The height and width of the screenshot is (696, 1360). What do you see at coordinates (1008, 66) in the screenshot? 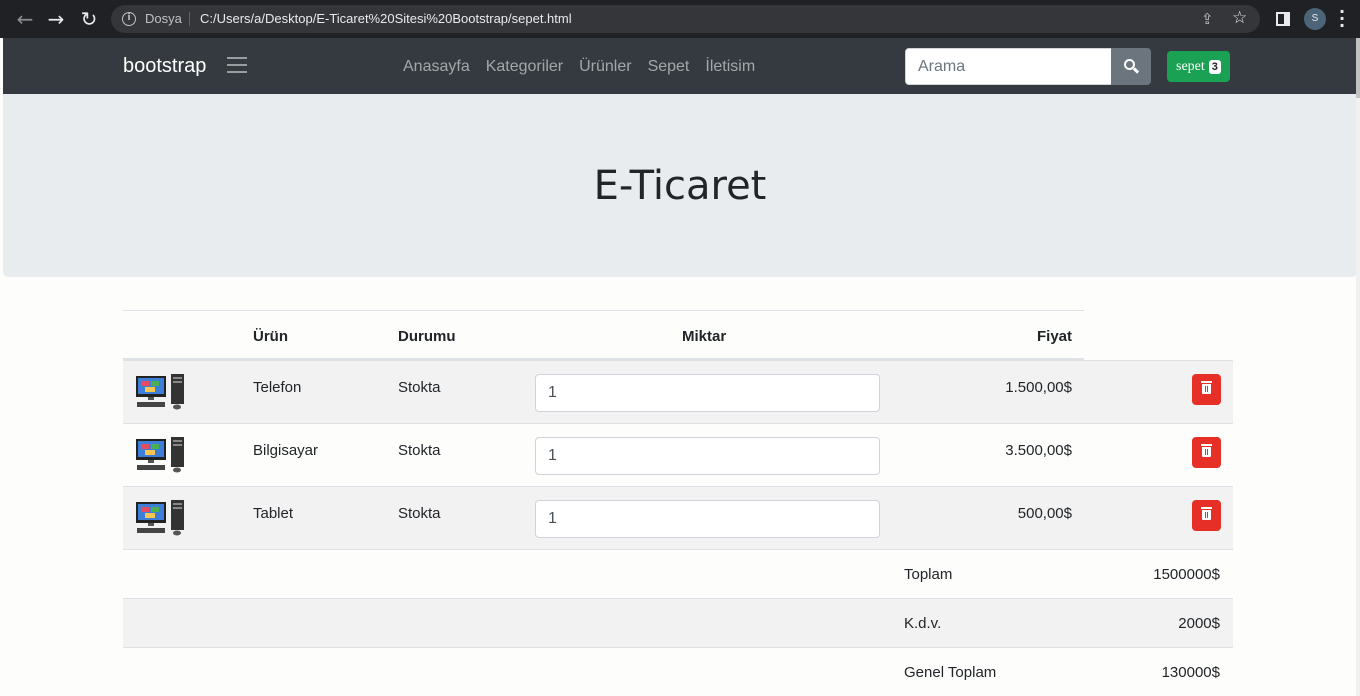
I see `search-input` at bounding box center [1008, 66].